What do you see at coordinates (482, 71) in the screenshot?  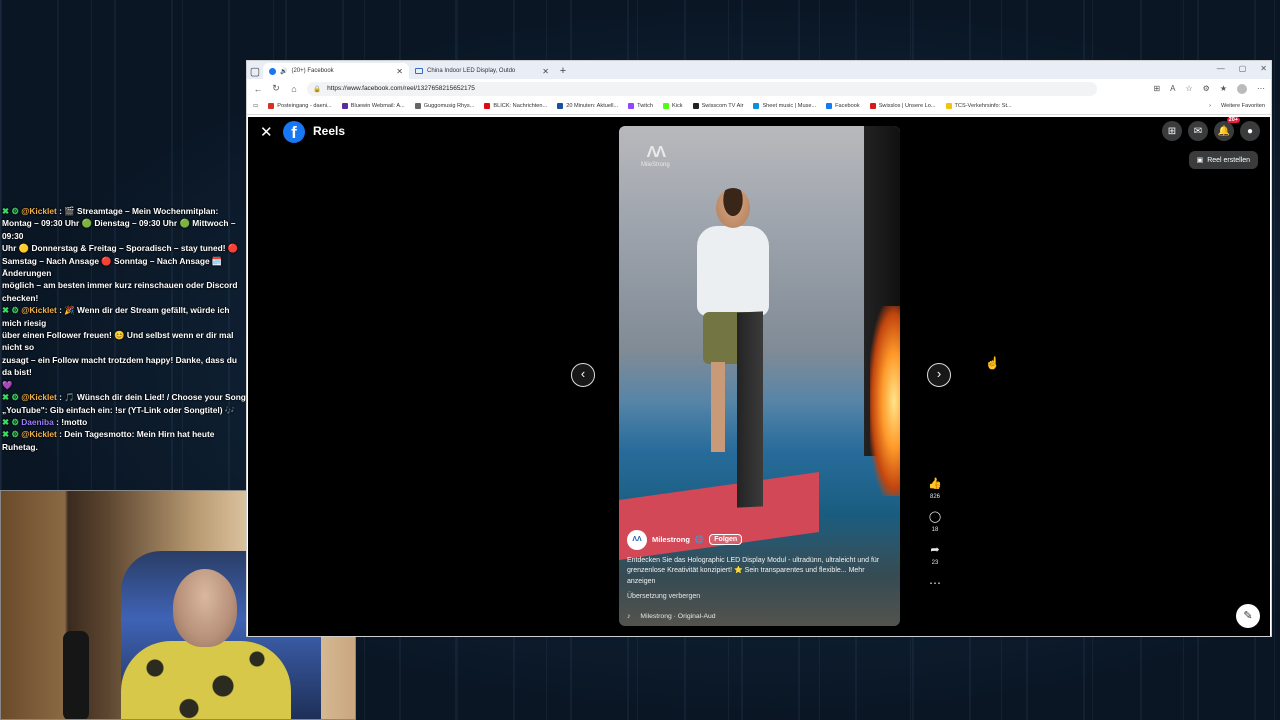 I see `tab-led-display: China Indoor LED Display, Outdo ✕` at bounding box center [482, 71].